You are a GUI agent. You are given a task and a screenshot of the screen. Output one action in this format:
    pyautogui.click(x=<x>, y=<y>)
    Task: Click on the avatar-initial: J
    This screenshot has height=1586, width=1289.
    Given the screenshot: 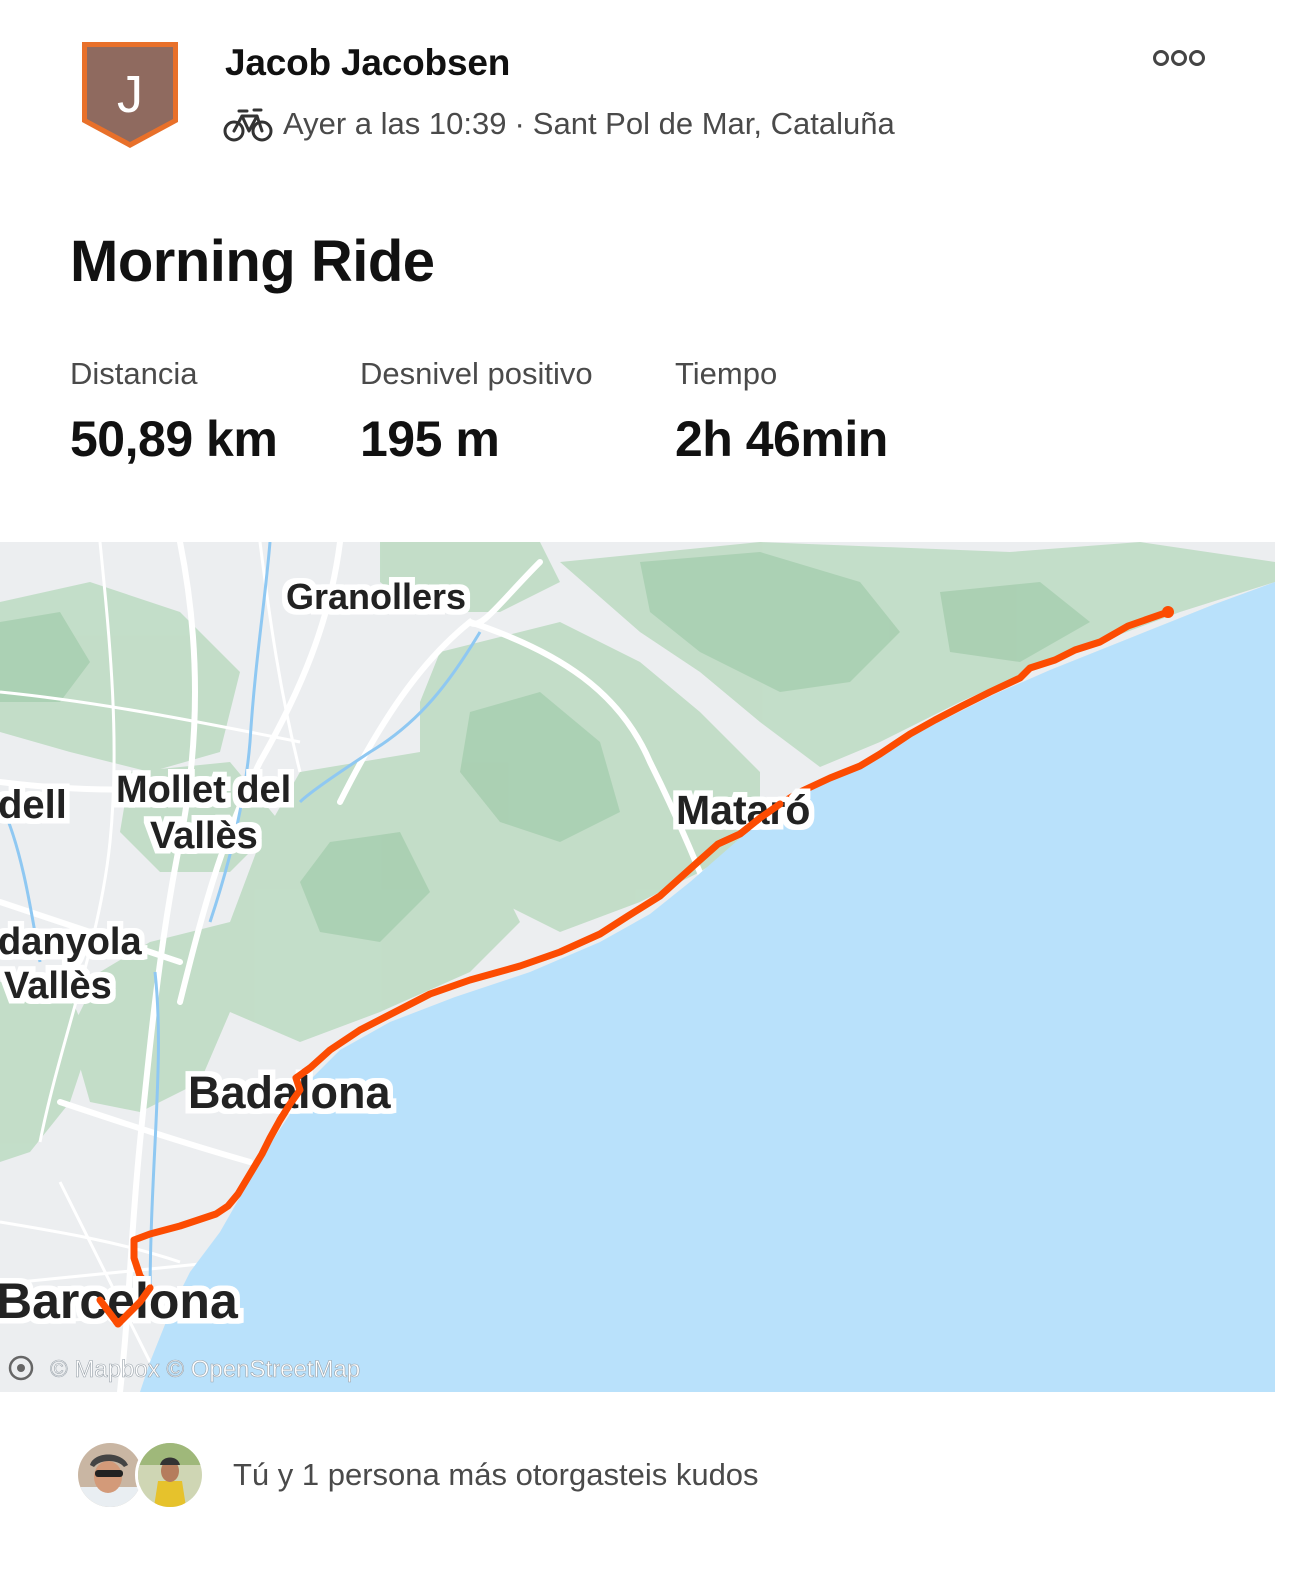 What is the action you would take?
    pyautogui.click(x=130, y=95)
    